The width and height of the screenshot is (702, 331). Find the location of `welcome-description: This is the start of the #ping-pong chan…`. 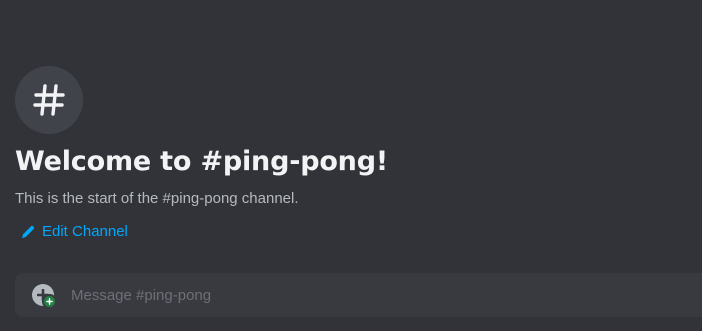

welcome-description: This is the start of the #ping-pong chan… is located at coordinates (157, 198).